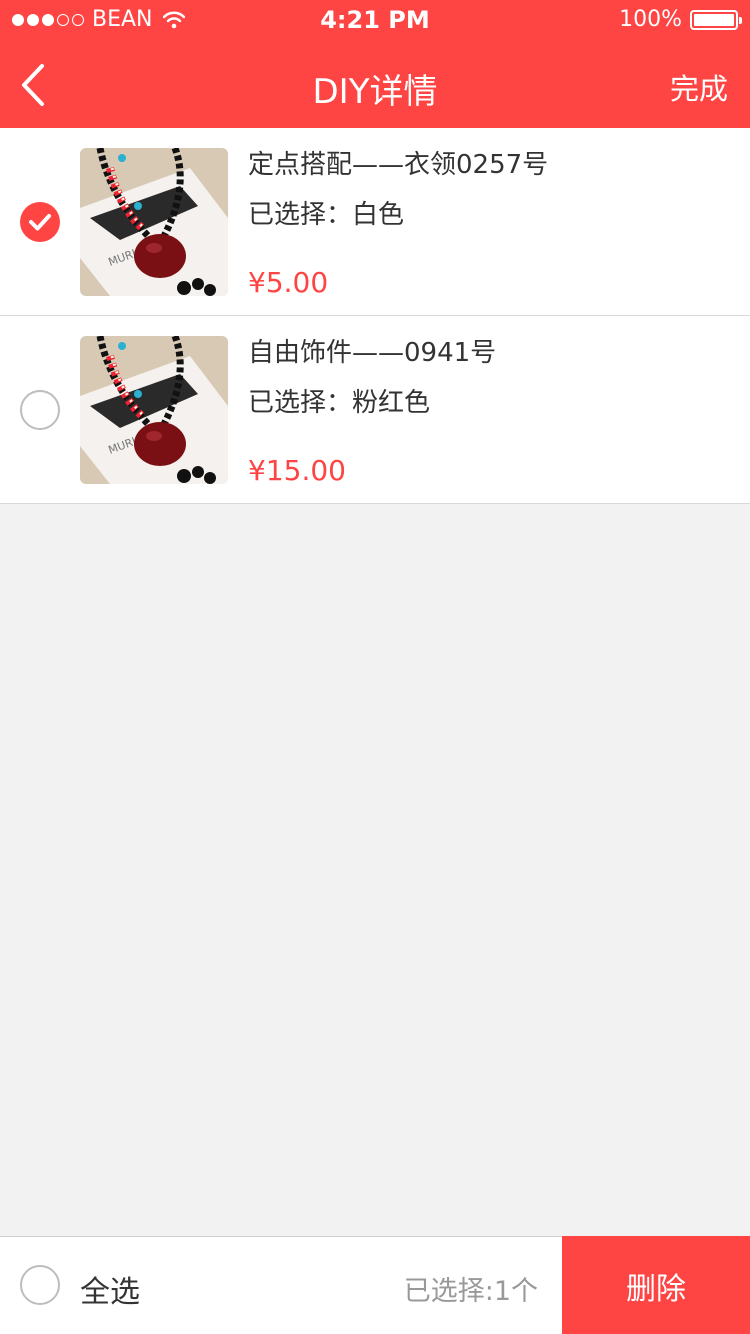  Describe the element at coordinates (398, 165) in the screenshot. I see `item-title: 定点搭配——衣领0257号` at that location.